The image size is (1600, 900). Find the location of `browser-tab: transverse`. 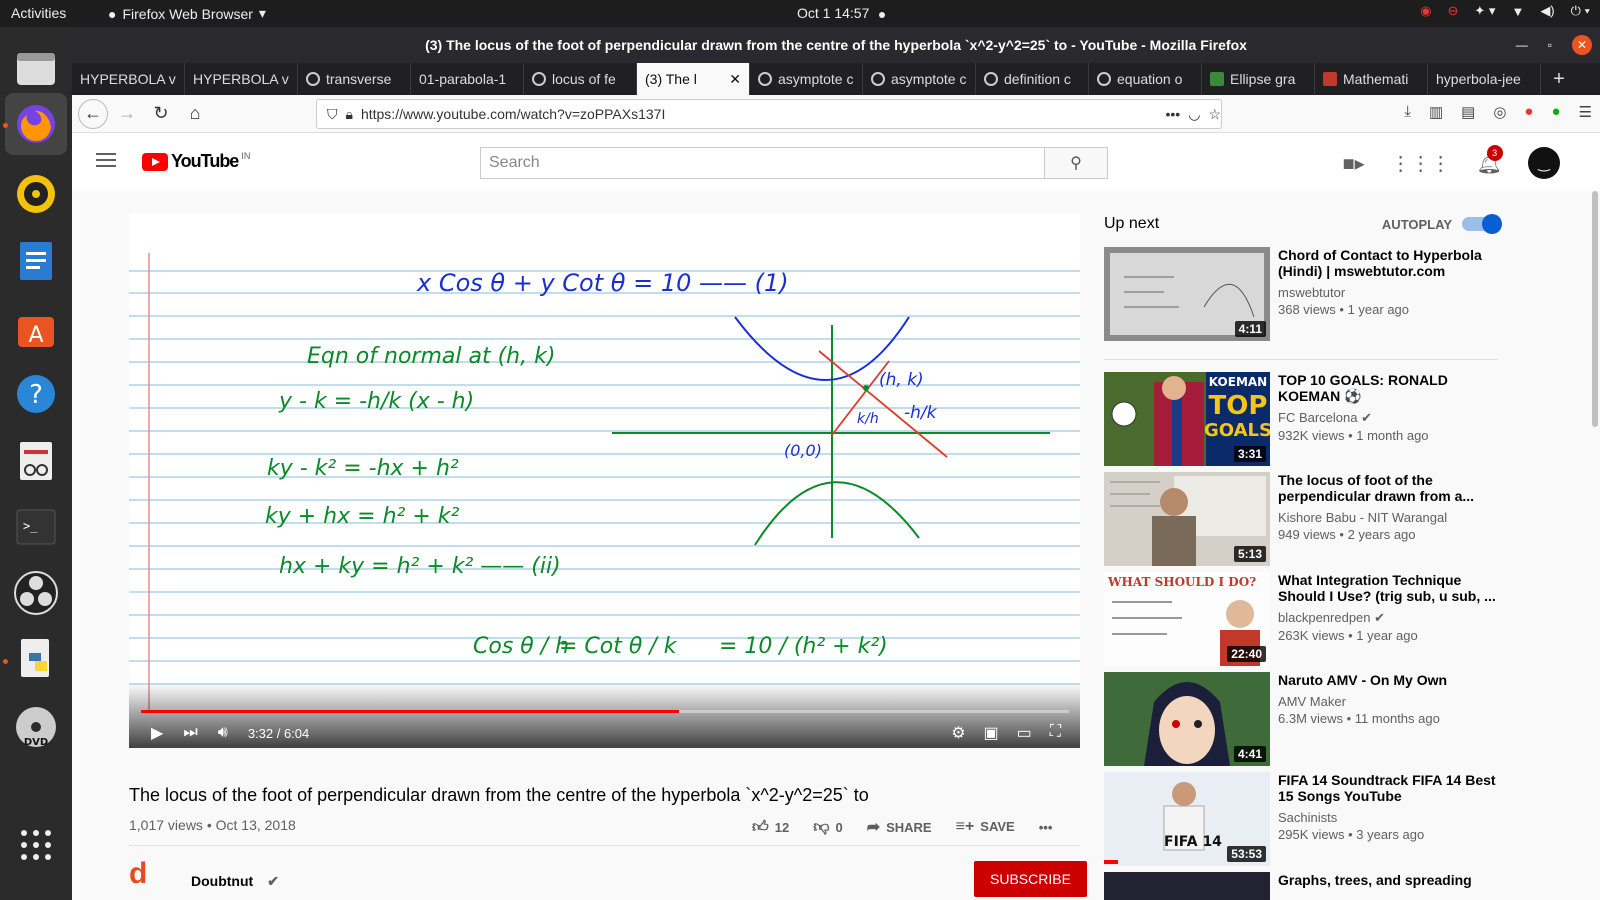

browser-tab: transverse is located at coordinates (354, 79).